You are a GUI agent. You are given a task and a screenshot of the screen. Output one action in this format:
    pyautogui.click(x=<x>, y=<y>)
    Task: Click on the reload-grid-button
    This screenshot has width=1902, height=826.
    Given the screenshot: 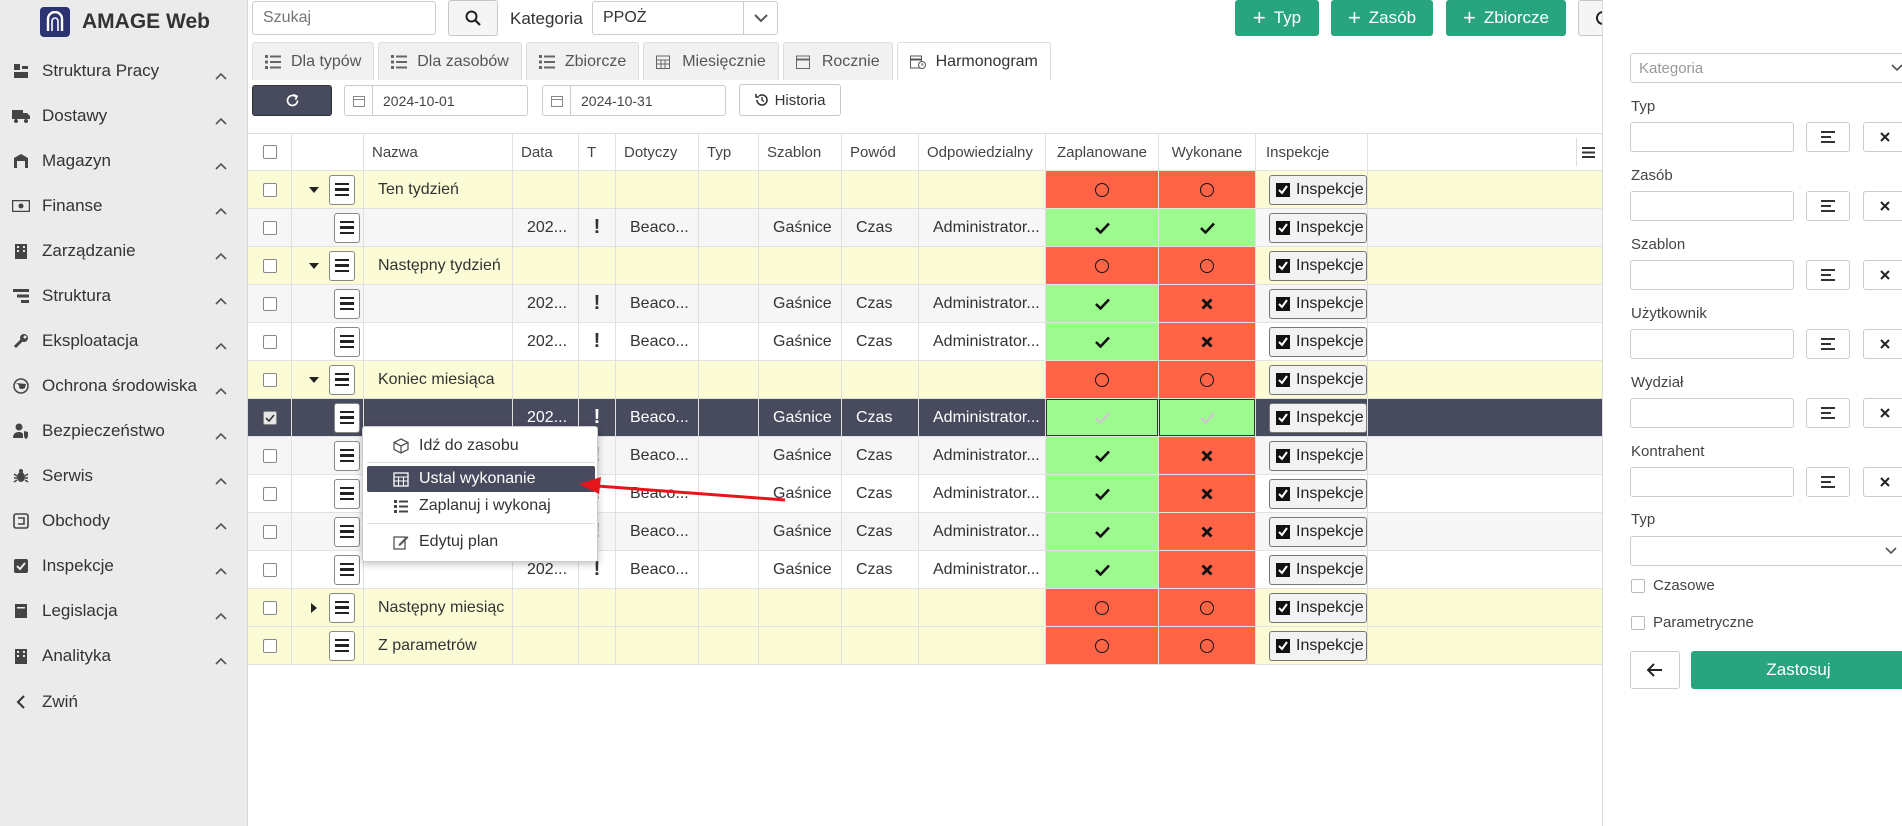 What is the action you would take?
    pyautogui.click(x=292, y=100)
    